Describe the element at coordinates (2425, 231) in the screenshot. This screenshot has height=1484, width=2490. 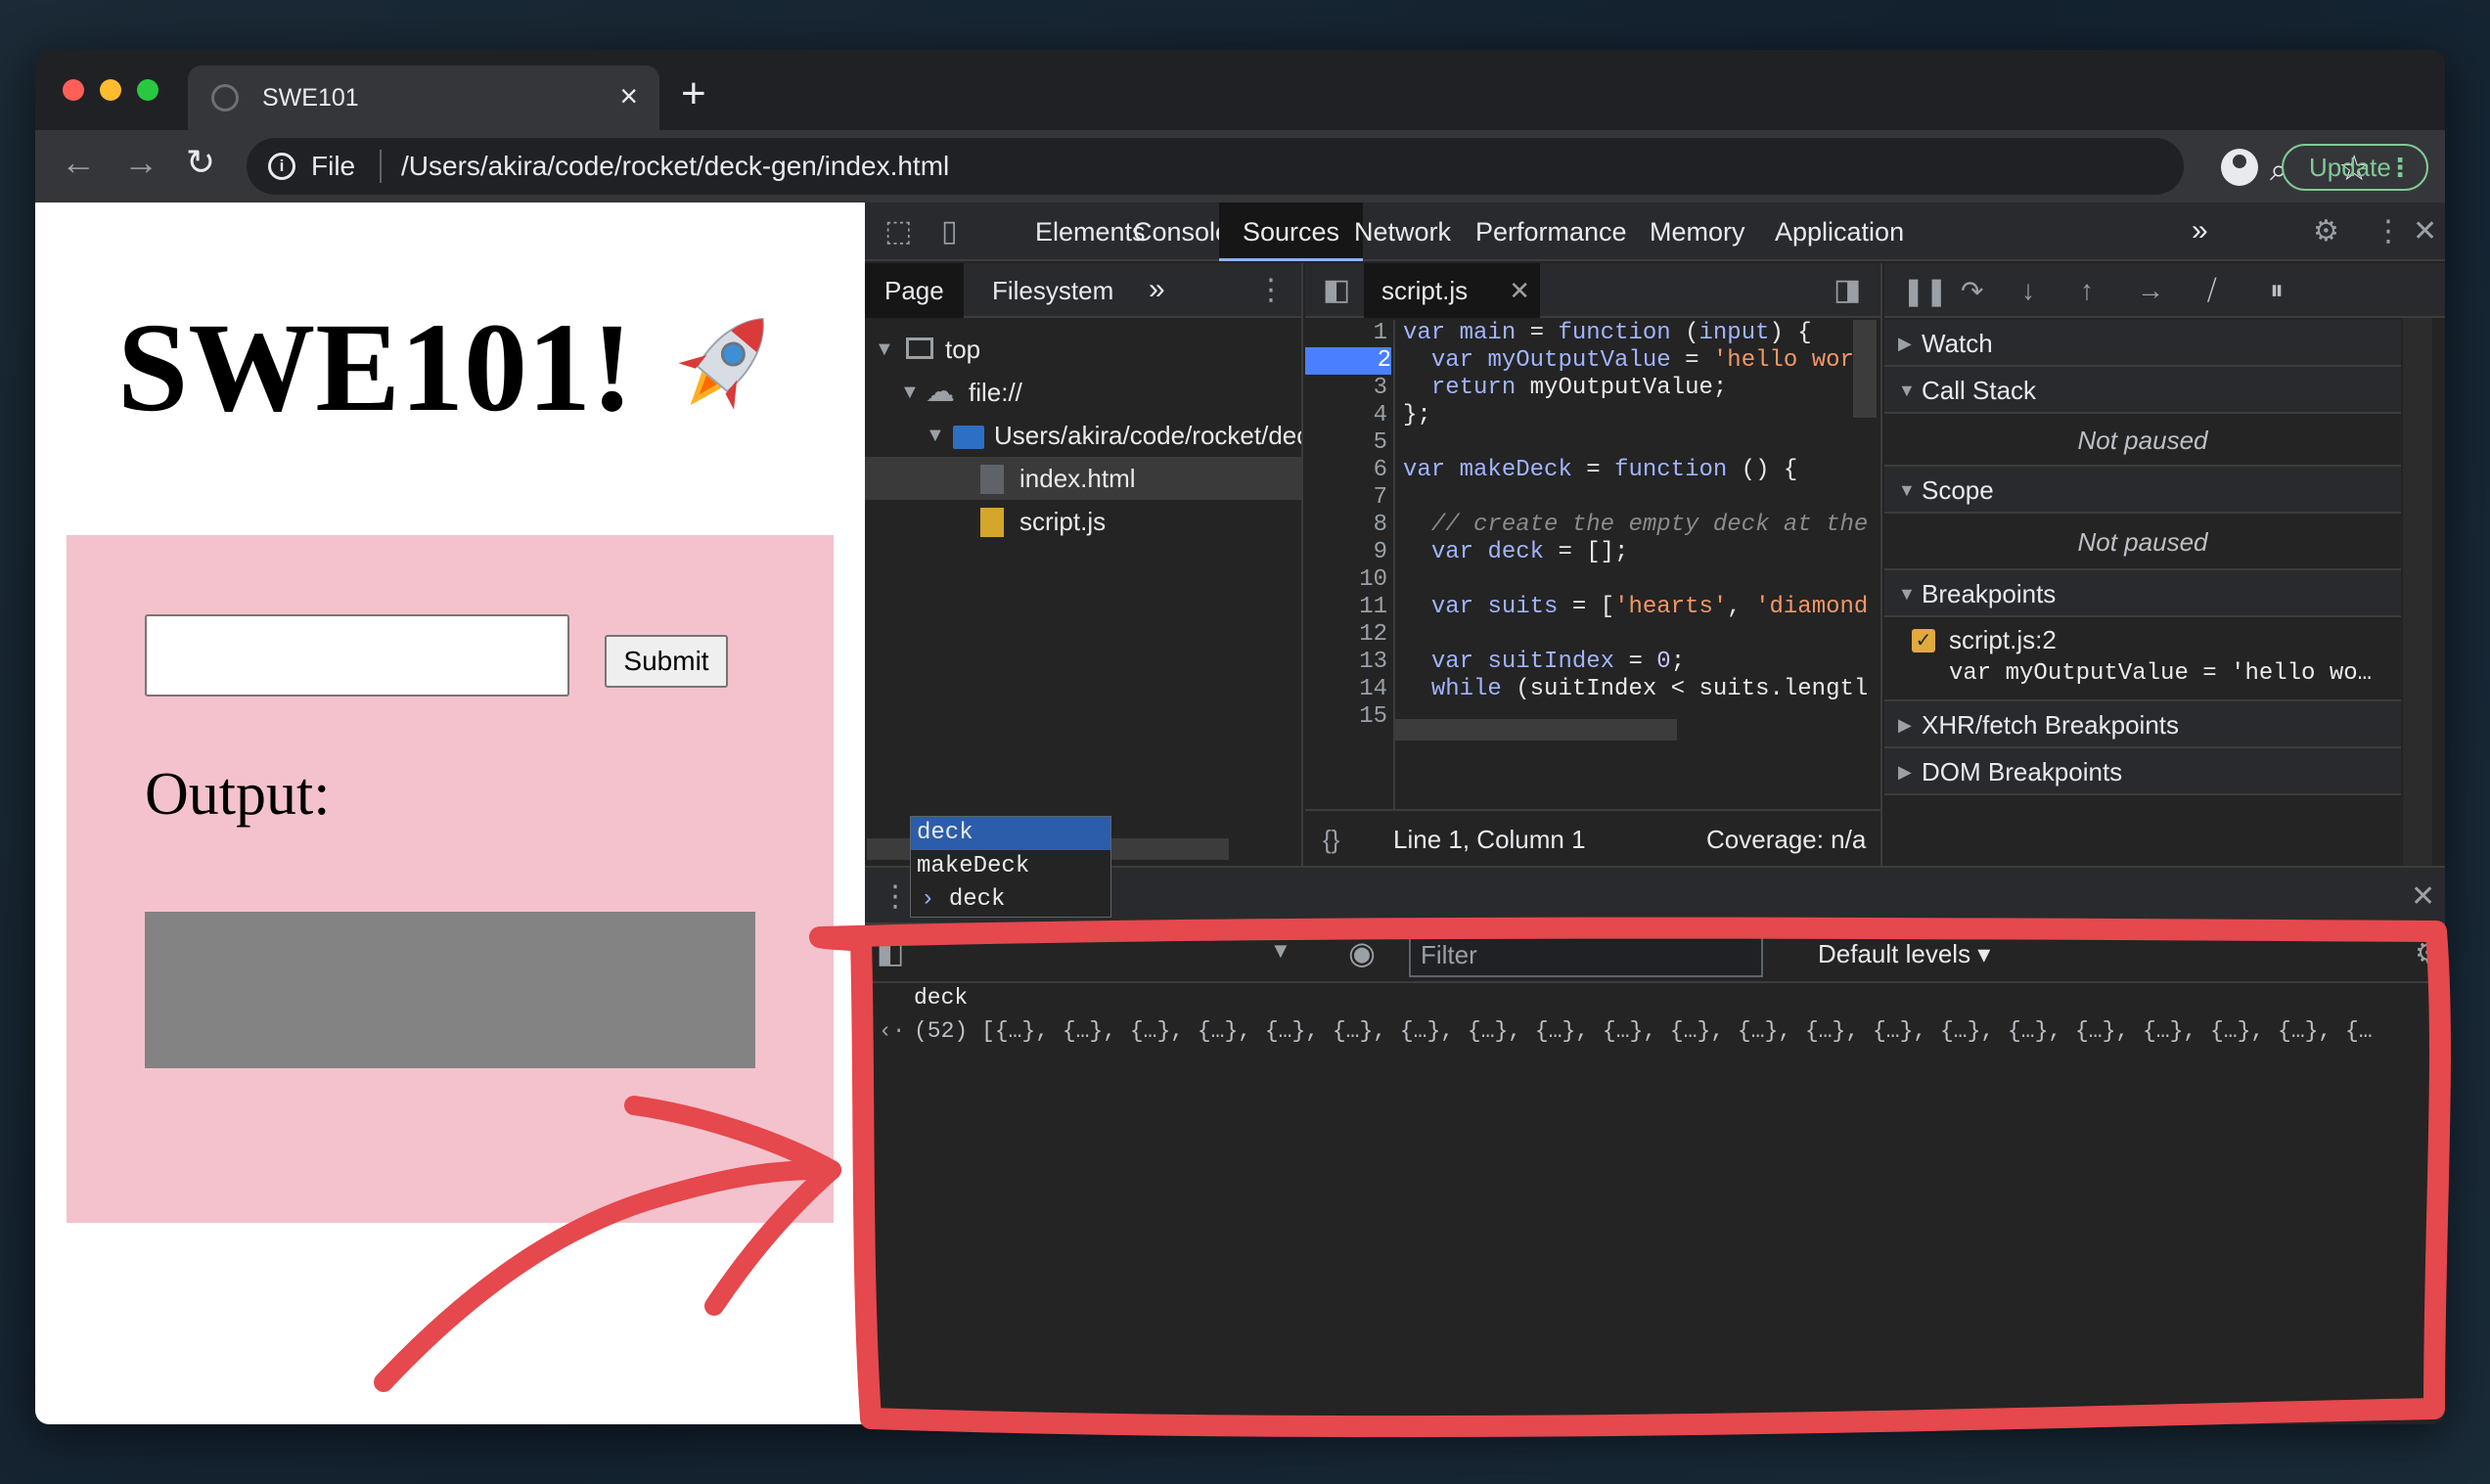
I see `close-devtools-icon: ✕` at that location.